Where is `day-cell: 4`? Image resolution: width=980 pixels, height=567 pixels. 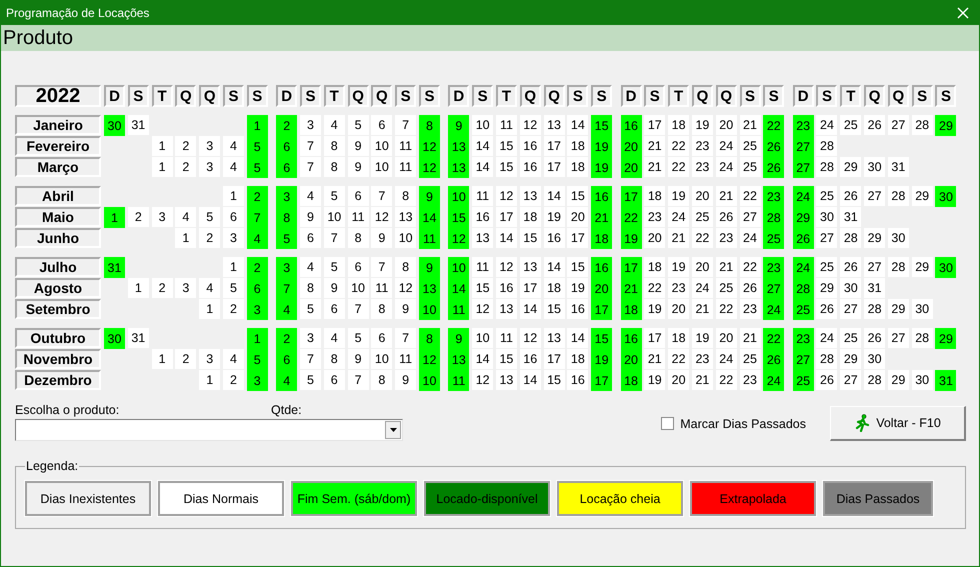
day-cell: 4 is located at coordinates (334, 125).